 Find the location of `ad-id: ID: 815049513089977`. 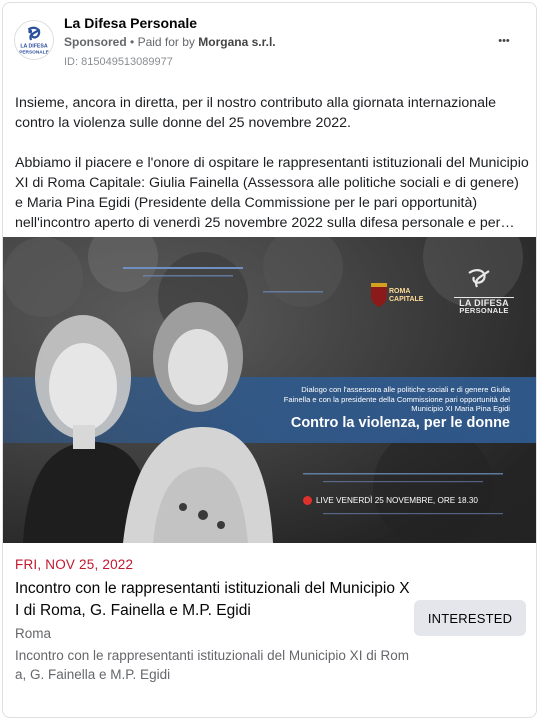

ad-id: ID: 815049513089977 is located at coordinates (118, 62).